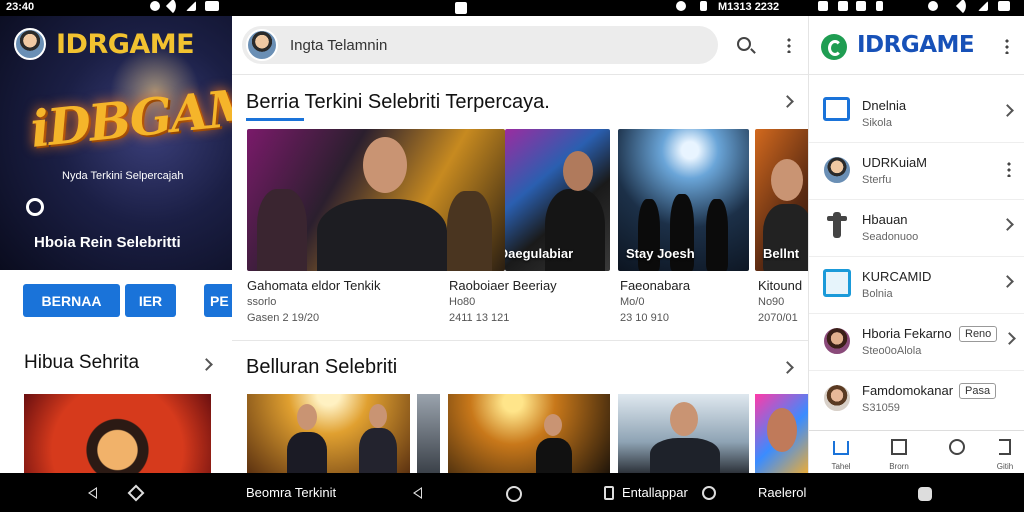 Image resolution: width=1024 pixels, height=512 pixels. Describe the element at coordinates (877, 123) in the screenshot. I see `list-item-subtitle: Sikola` at that location.